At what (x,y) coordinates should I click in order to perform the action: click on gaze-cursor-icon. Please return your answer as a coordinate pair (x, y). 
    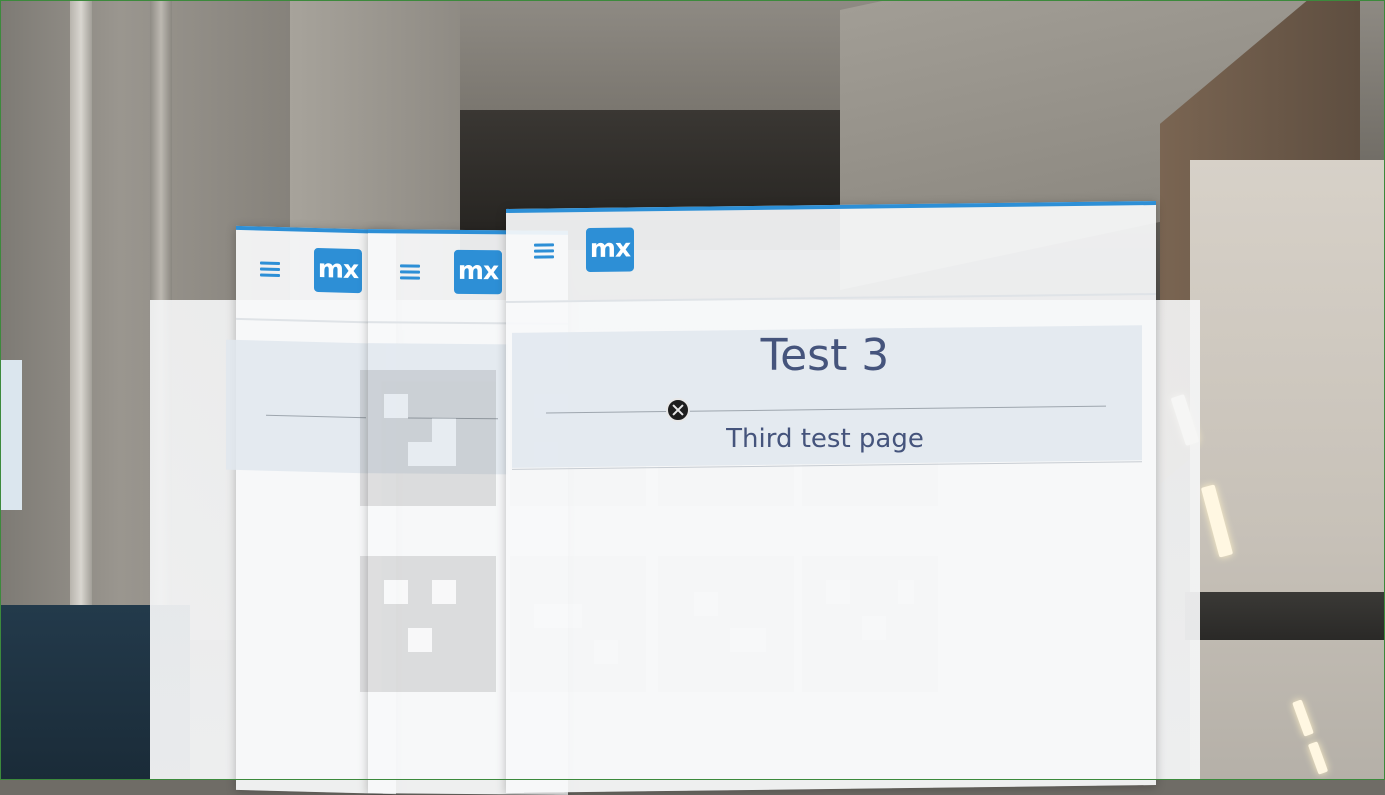
    Looking at the image, I should click on (678, 410).